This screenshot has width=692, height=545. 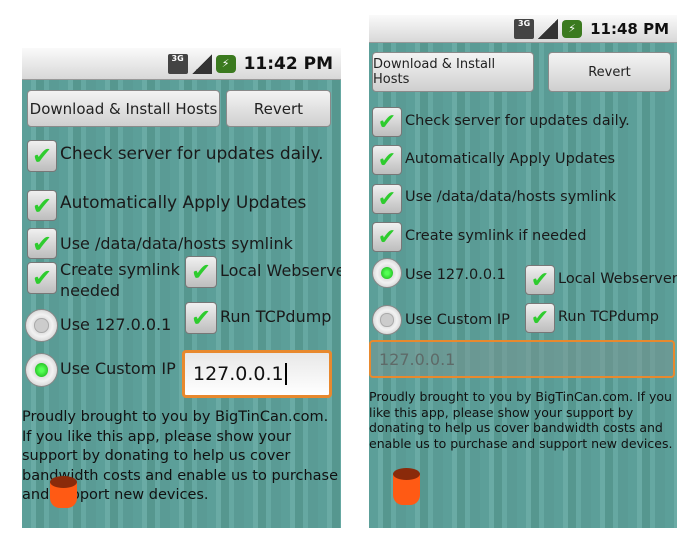 What do you see at coordinates (496, 236) in the screenshot?
I see `create-symlink-label: Create symlink if needed` at bounding box center [496, 236].